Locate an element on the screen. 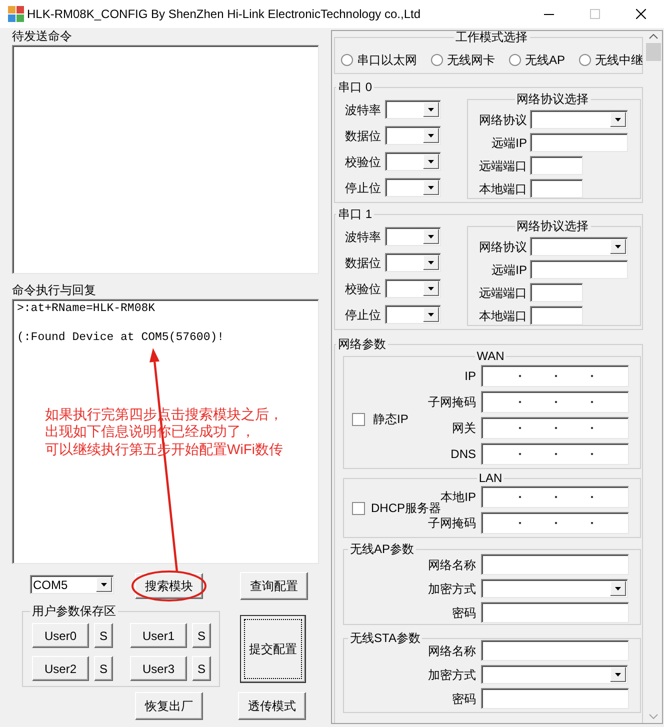 This screenshot has height=727, width=664. group-title: 串口 1 is located at coordinates (355, 214).